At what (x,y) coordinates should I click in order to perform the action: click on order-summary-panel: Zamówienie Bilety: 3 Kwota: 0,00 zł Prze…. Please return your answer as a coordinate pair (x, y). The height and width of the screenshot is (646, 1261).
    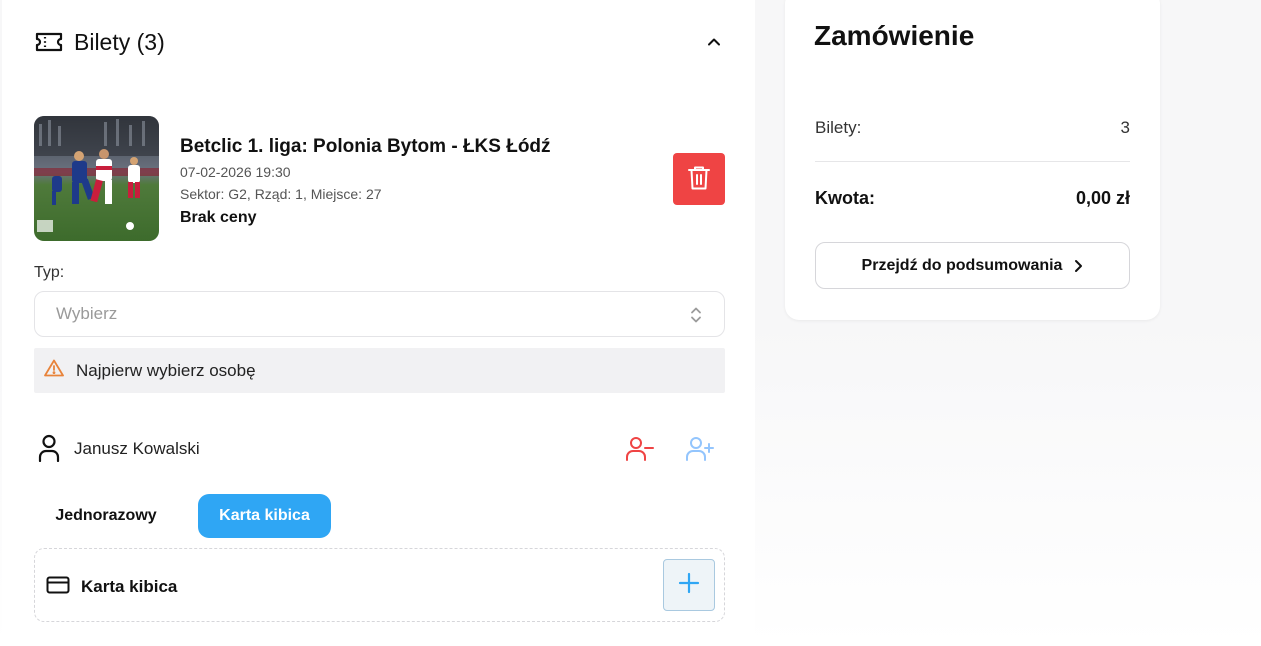
    Looking at the image, I should click on (972, 160).